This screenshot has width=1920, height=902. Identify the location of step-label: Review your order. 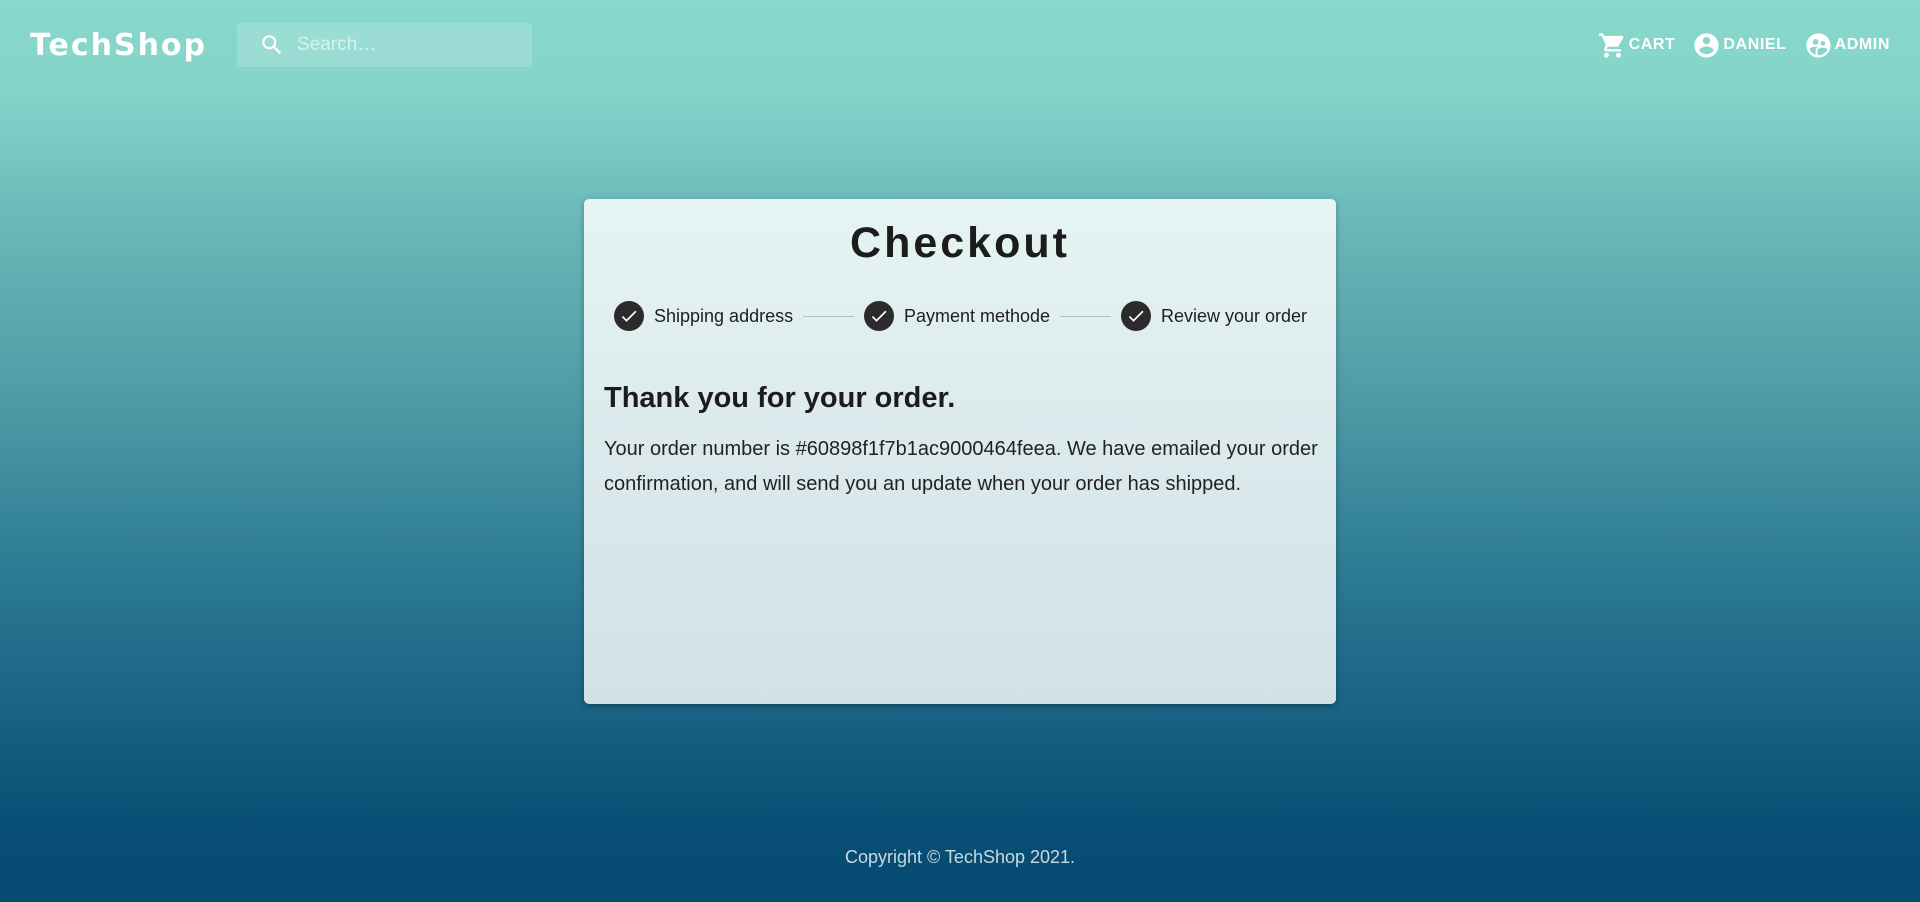
(1234, 315).